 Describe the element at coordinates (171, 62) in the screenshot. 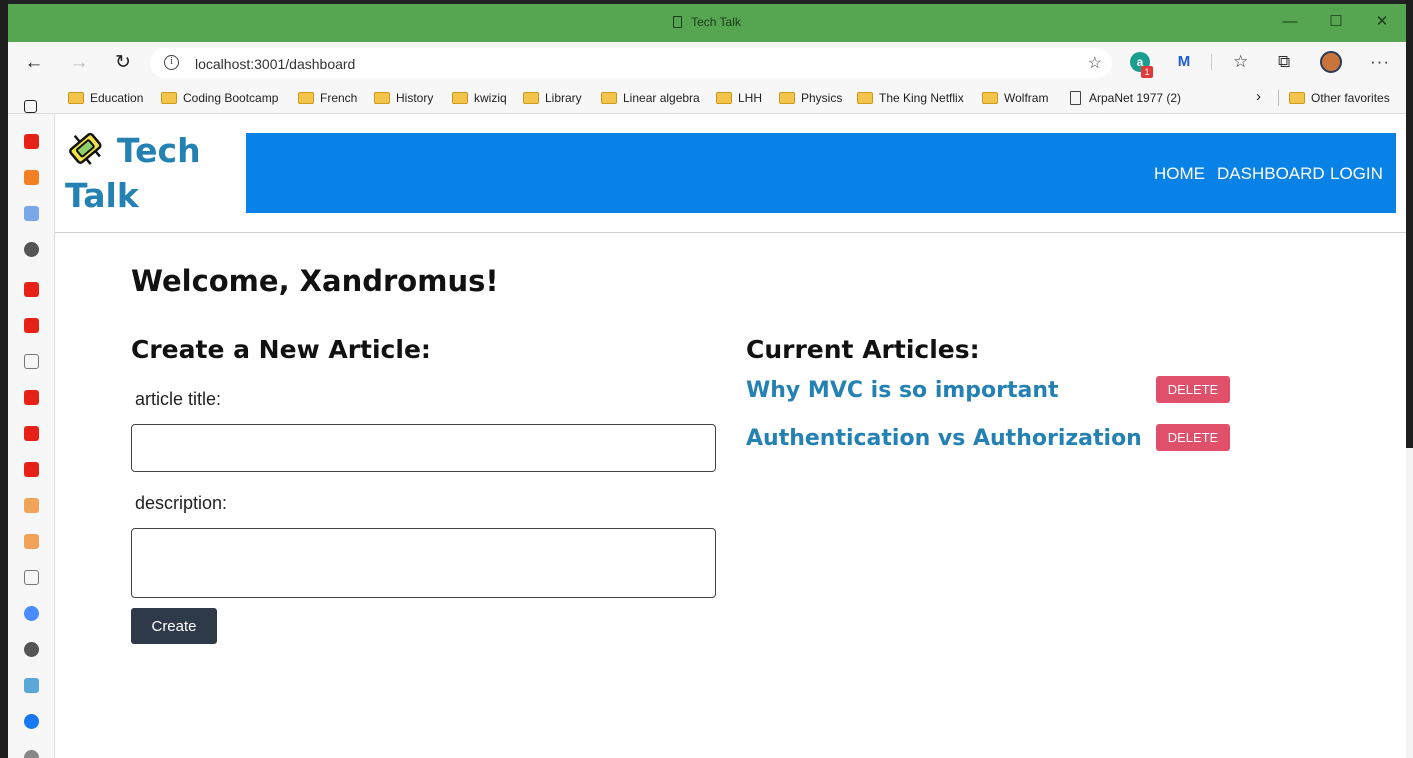

I see `site-info-icon: i` at that location.